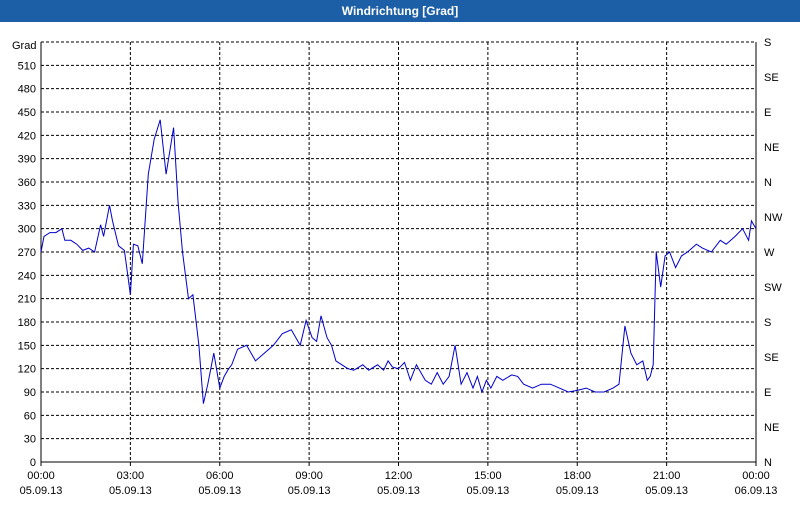 The image size is (800, 505). What do you see at coordinates (27, 183) in the screenshot?
I see `y-tick-label: 360` at bounding box center [27, 183].